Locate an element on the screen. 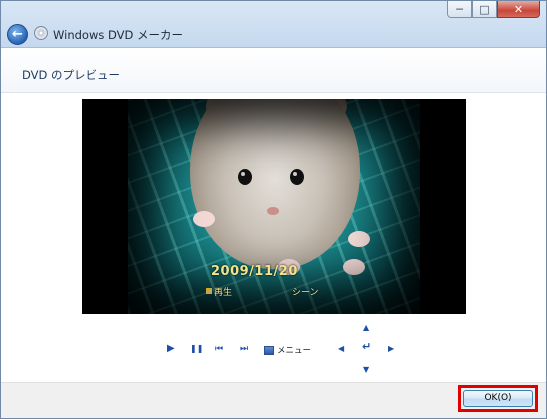  pause-icon: ❚❚ is located at coordinates (197, 348).